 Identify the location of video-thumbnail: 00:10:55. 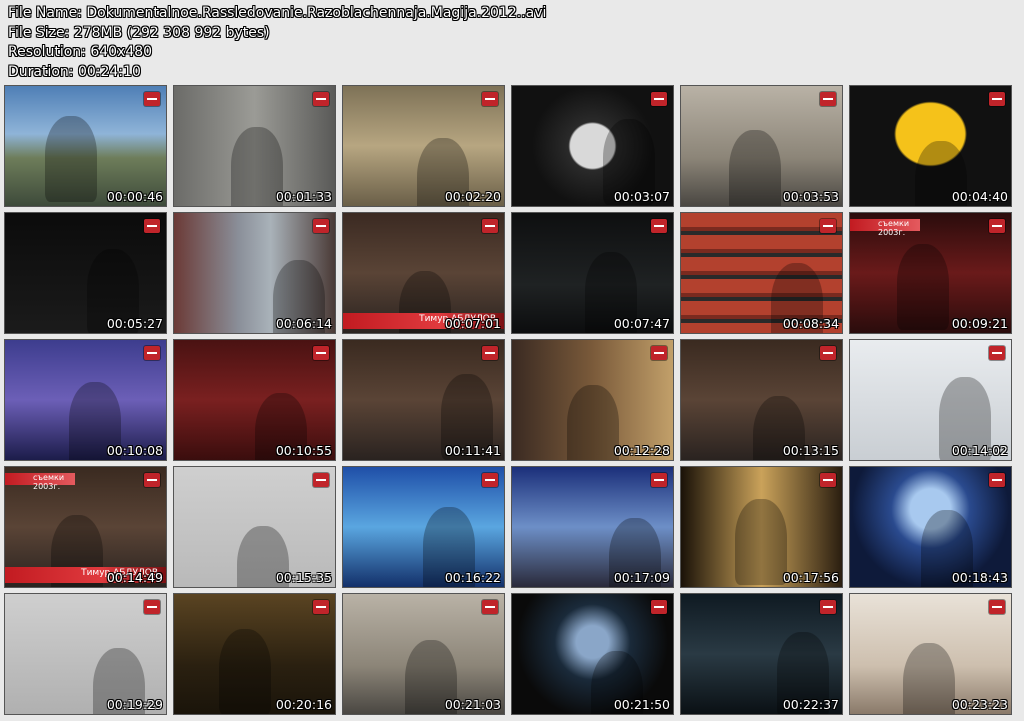
(254, 400).